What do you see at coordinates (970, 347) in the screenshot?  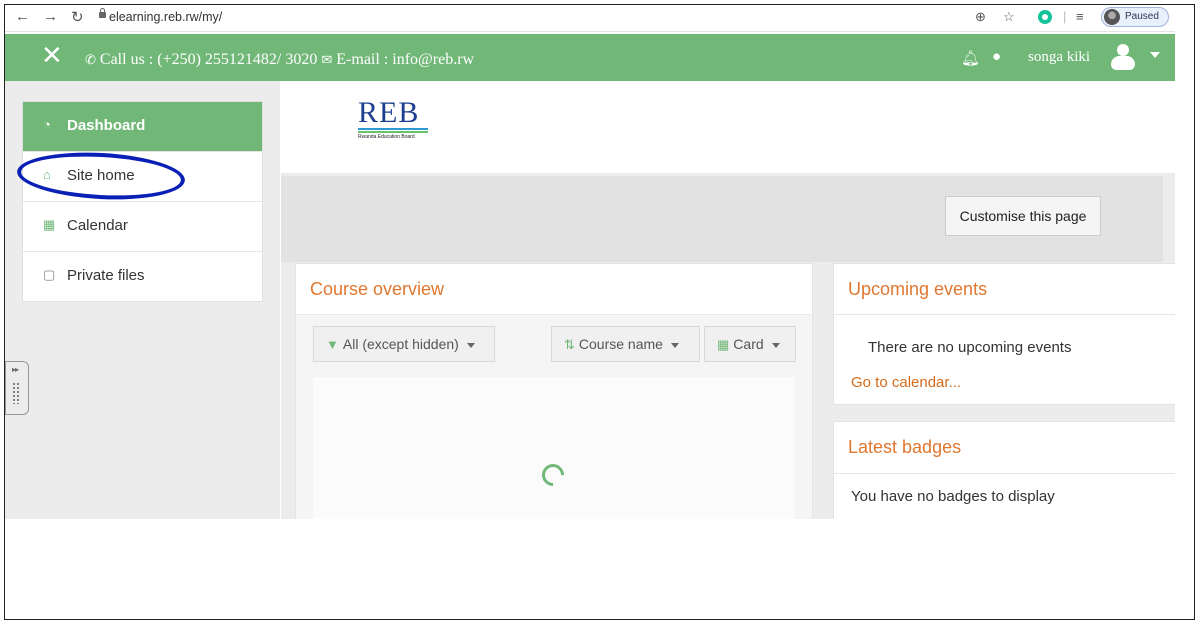 I see `no-events-text: There are no upcoming events` at bounding box center [970, 347].